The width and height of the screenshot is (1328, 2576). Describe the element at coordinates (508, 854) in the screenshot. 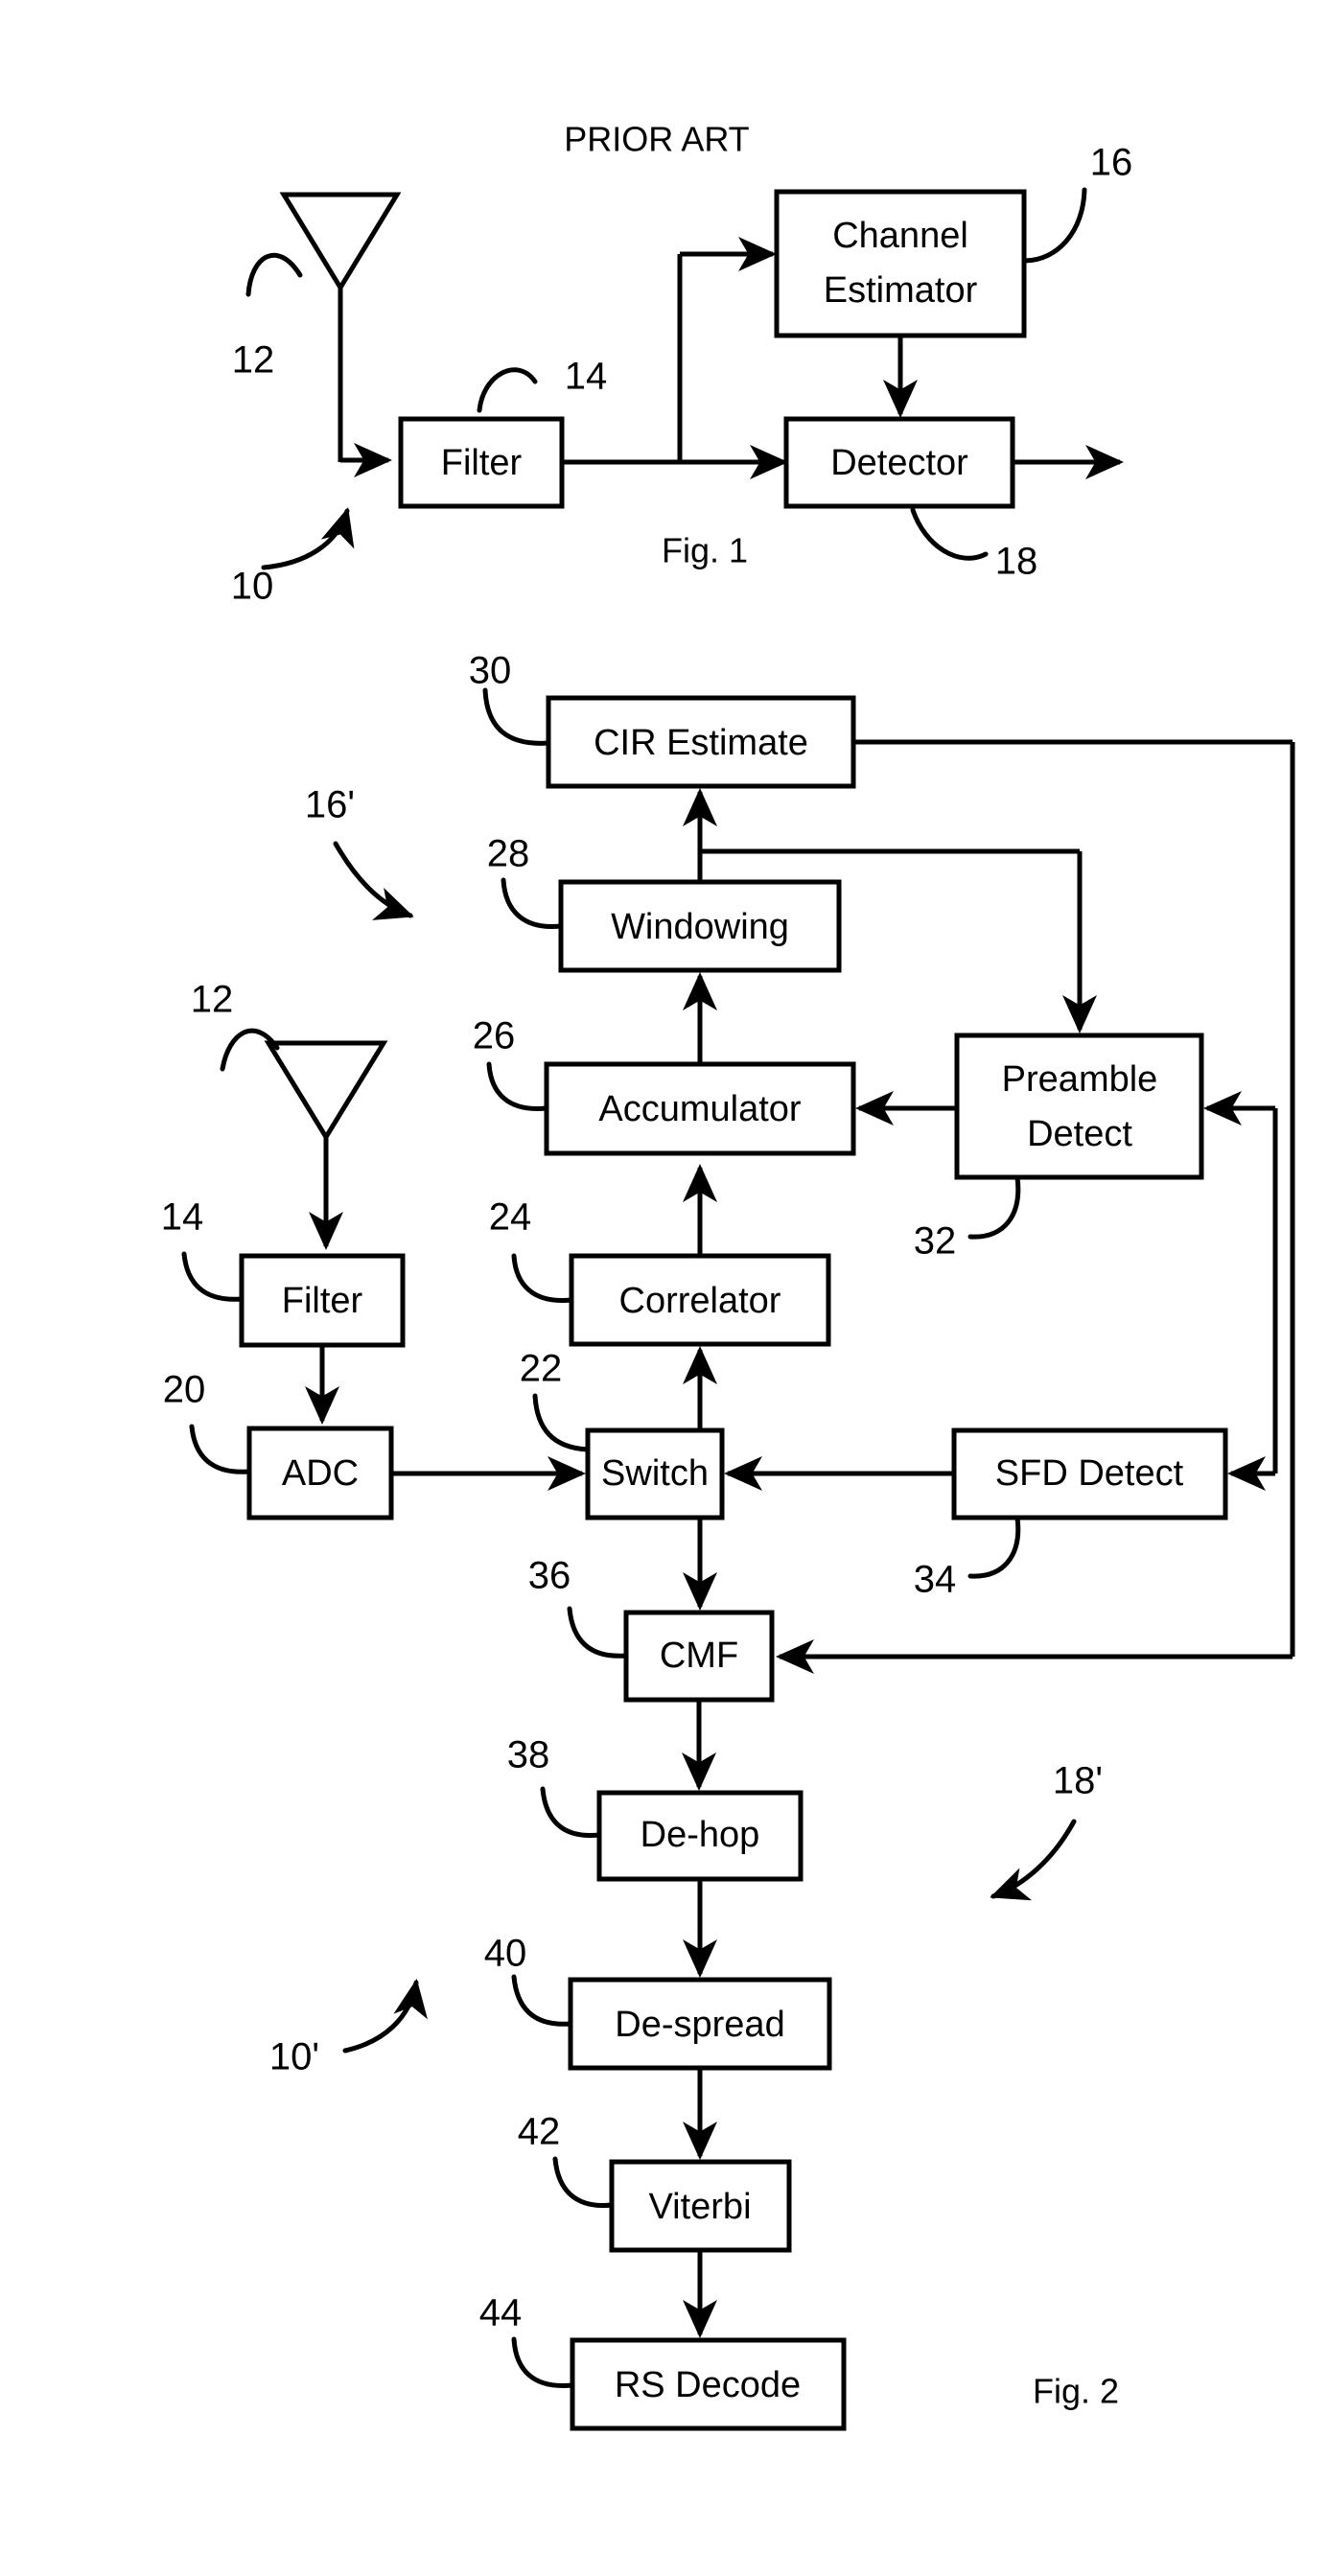

I see `ref-number-28: 28` at that location.